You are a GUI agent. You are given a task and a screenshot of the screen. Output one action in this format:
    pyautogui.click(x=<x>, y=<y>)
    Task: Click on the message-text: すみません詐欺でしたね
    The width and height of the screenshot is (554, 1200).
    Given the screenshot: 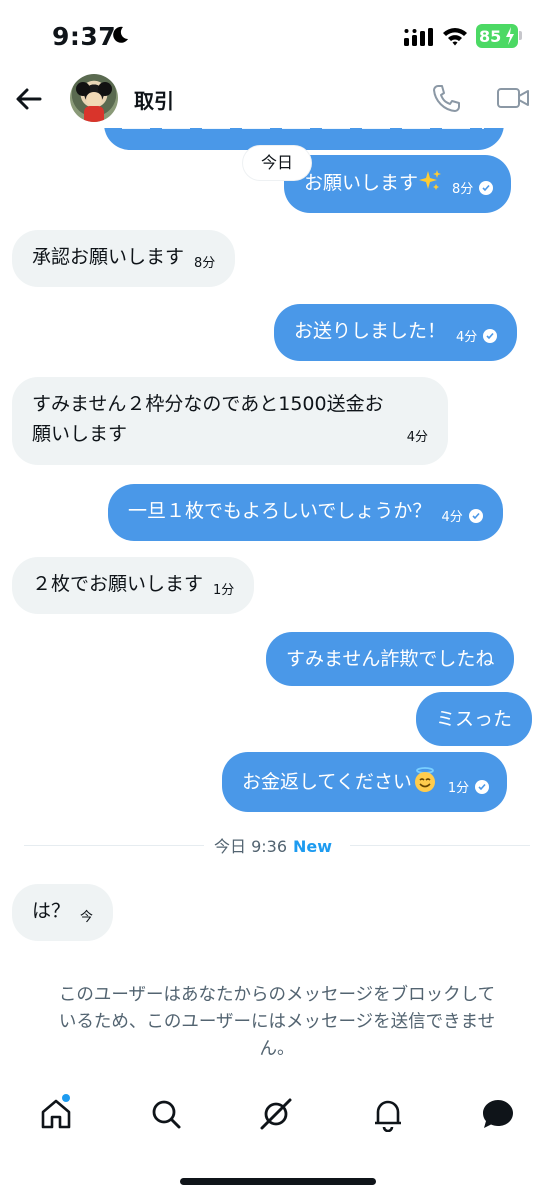 What is the action you would take?
    pyautogui.click(x=390, y=659)
    